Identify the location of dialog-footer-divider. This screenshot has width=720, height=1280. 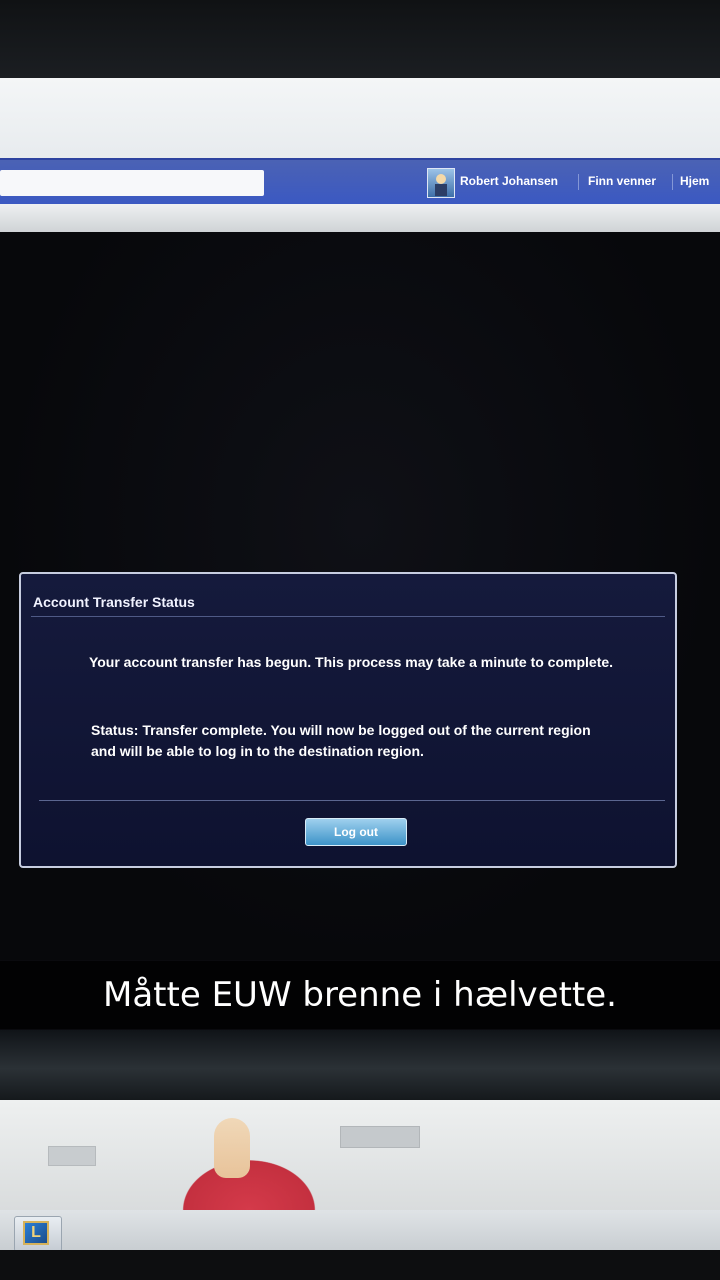
(352, 800).